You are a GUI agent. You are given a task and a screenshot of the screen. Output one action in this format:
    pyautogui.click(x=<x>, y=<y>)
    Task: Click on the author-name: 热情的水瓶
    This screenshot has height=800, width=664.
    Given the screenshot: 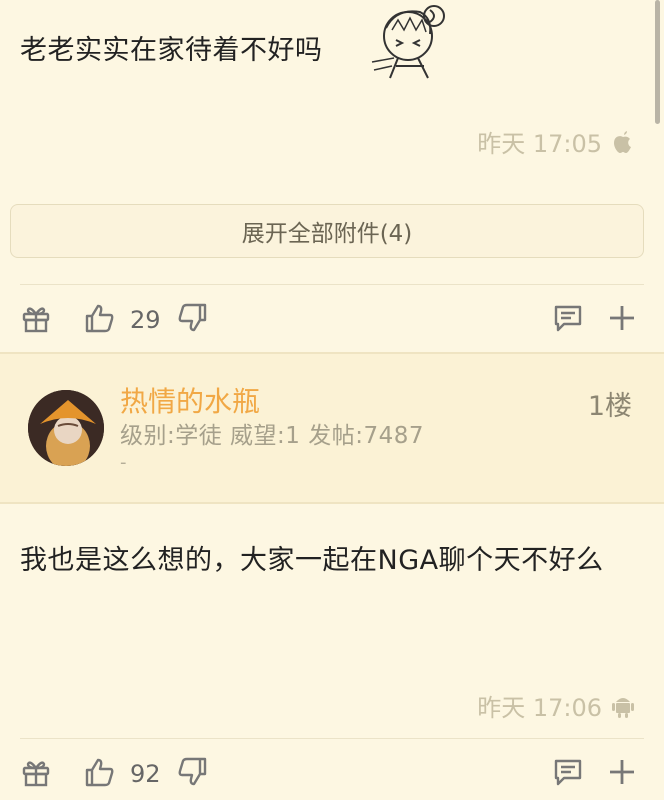 What is the action you would take?
    pyautogui.click(x=190, y=400)
    